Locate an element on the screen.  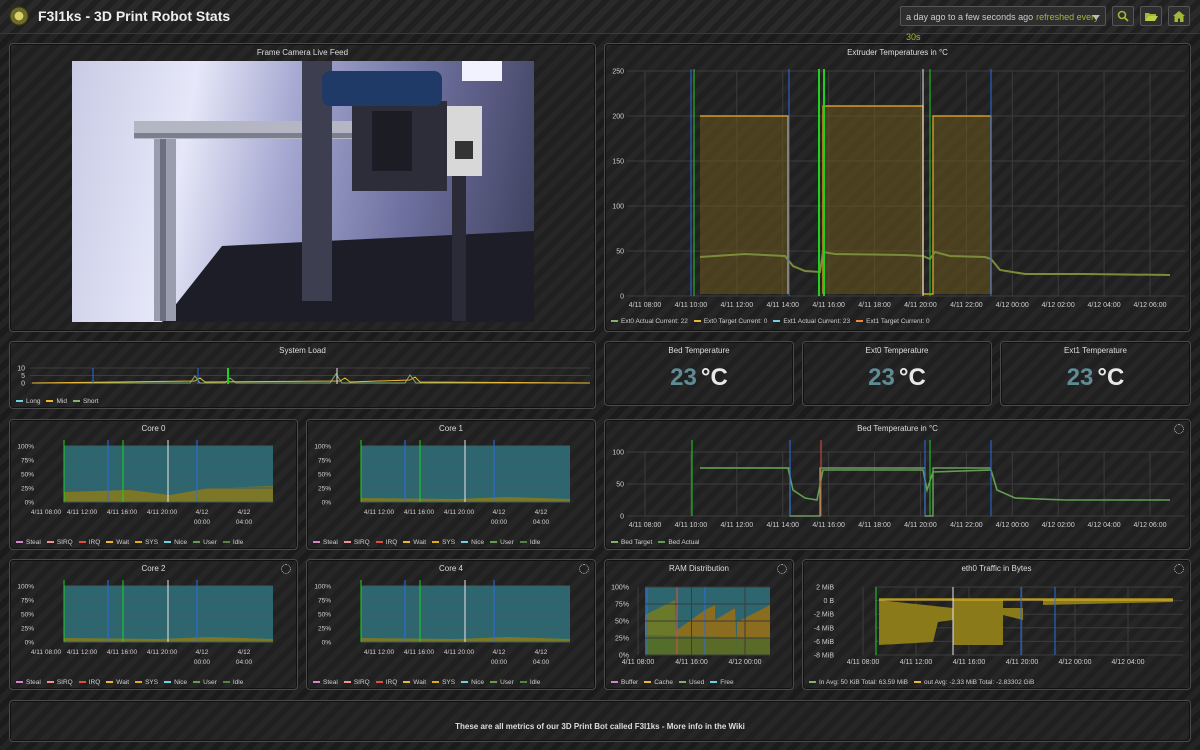
legend-label: Used is located at coordinates (696, 682).